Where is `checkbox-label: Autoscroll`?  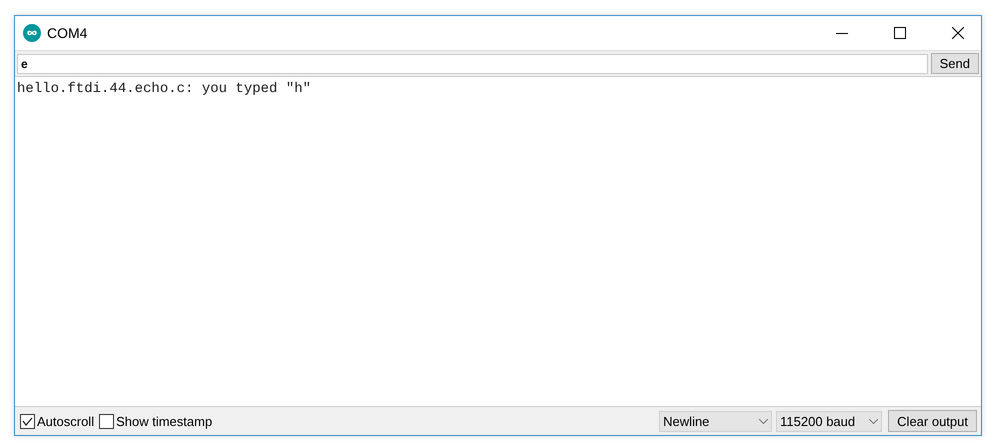 checkbox-label: Autoscroll is located at coordinates (65, 421).